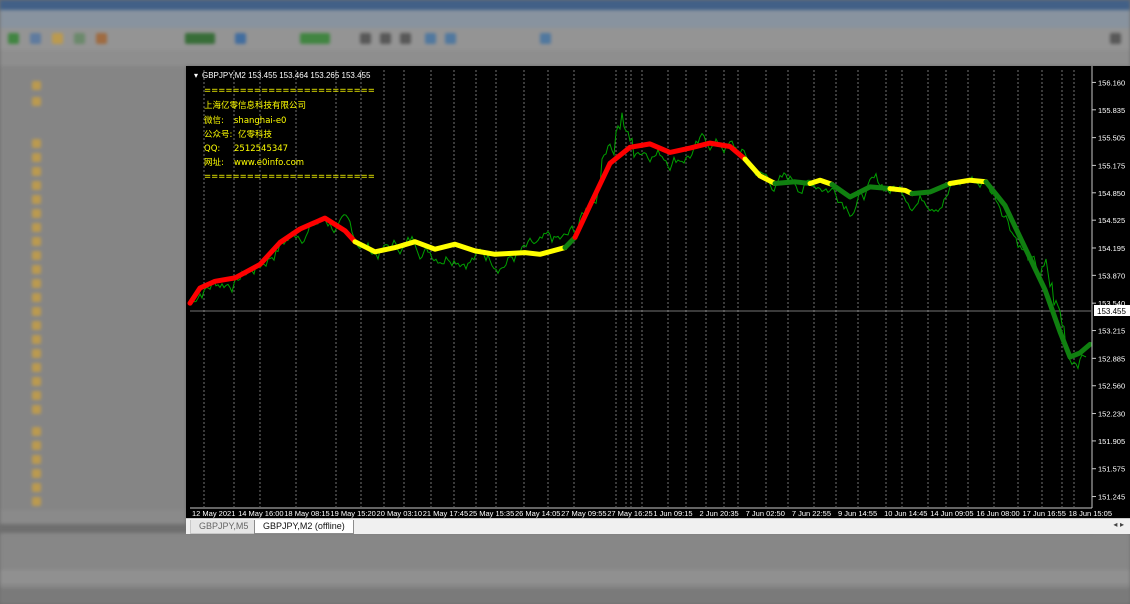 This screenshot has width=1130, height=604. What do you see at coordinates (13, 38) in the screenshot?
I see `new-order-icon` at bounding box center [13, 38].